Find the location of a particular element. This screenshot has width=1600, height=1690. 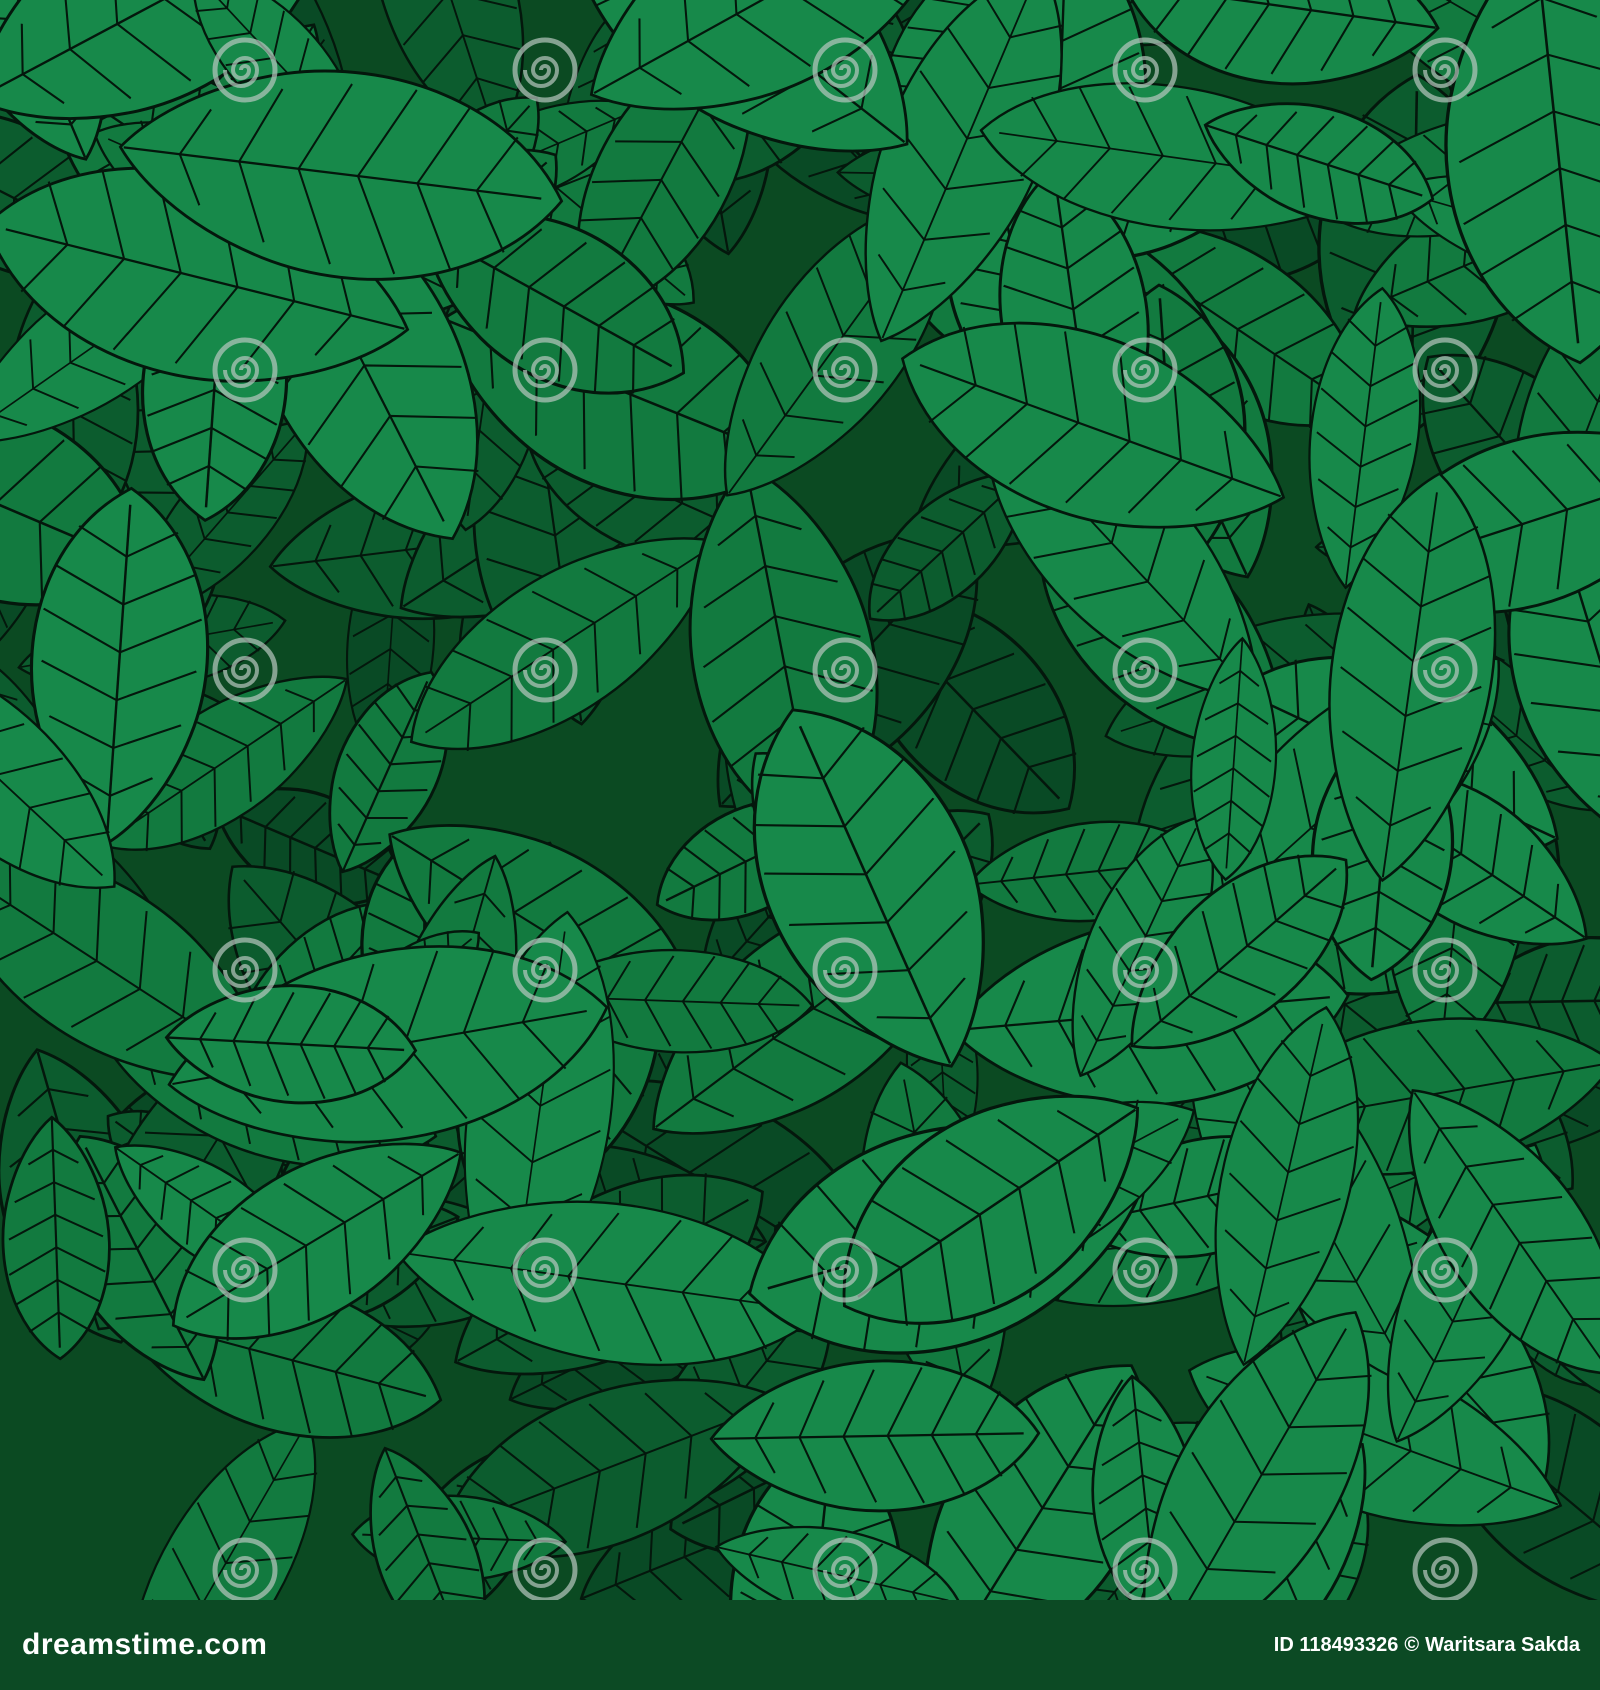

footer-credit: ID 118493326 © Waritsara Sakda is located at coordinates (1427, 1645).